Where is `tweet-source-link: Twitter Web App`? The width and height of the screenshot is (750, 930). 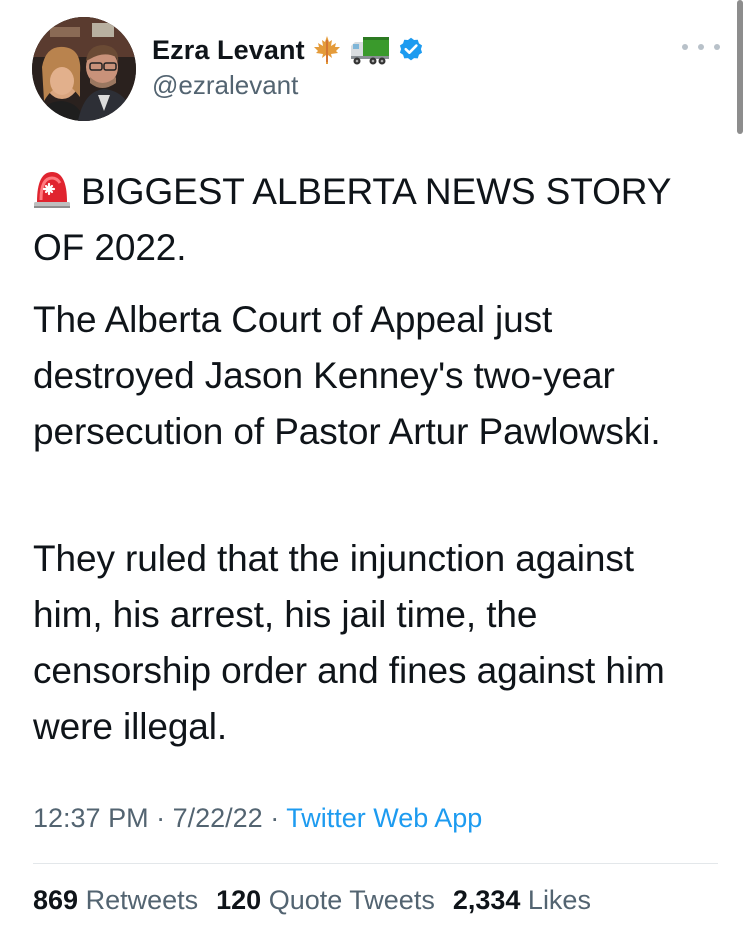 tweet-source-link: Twitter Web App is located at coordinates (384, 818).